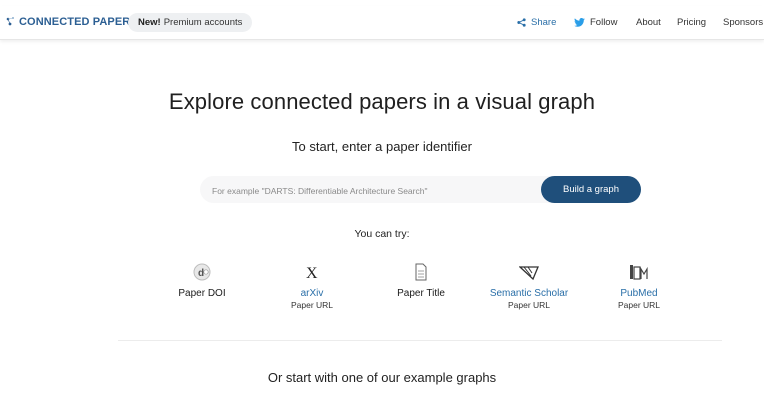 This screenshot has width=764, height=397. I want to click on share-label: Share, so click(544, 22).